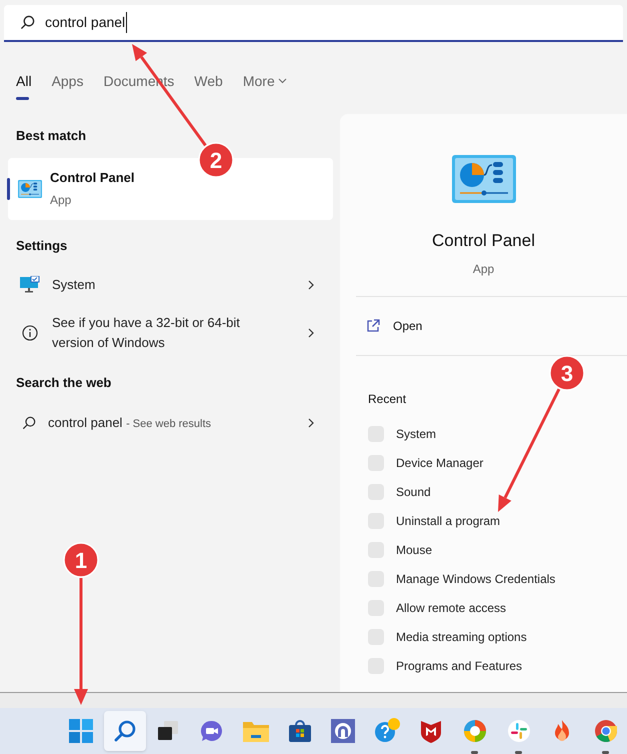  What do you see at coordinates (497, 666) in the screenshot?
I see `recent-item: Programs and Features` at bounding box center [497, 666].